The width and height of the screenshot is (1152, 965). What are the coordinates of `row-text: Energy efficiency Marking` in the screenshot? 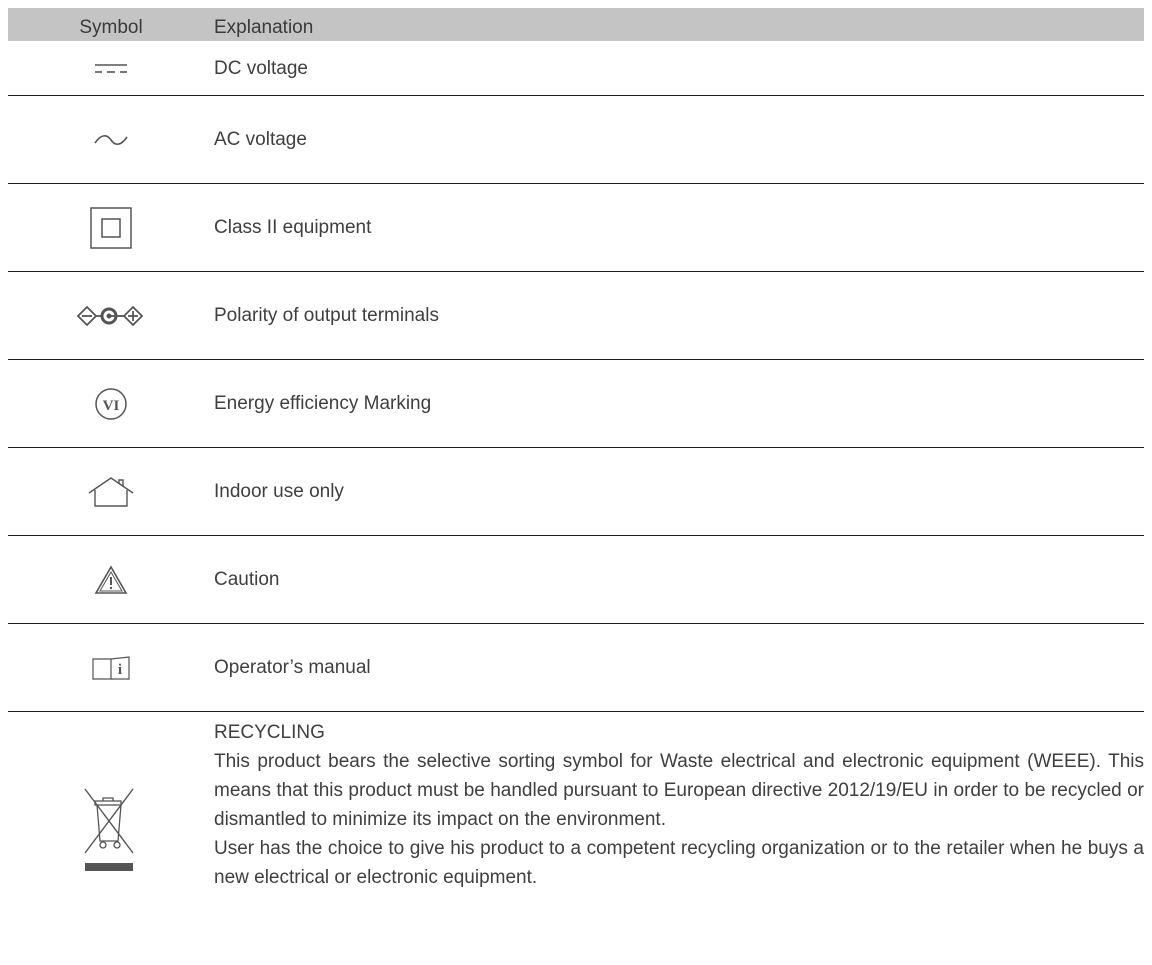 It's located at (323, 403).